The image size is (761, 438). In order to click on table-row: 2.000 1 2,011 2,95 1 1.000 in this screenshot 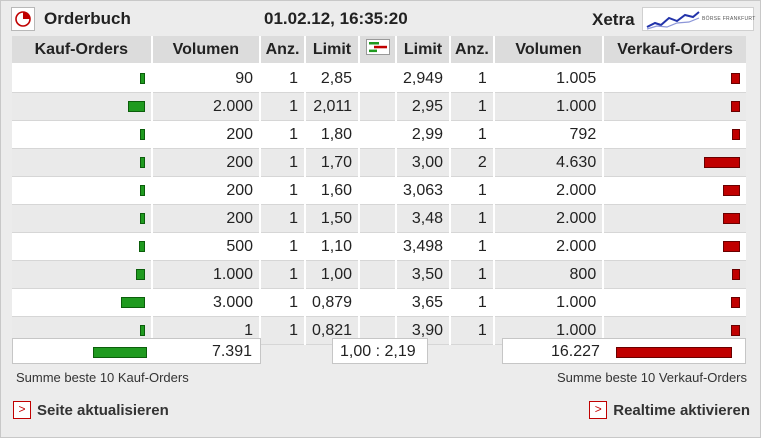, I will do `click(379, 106)`.